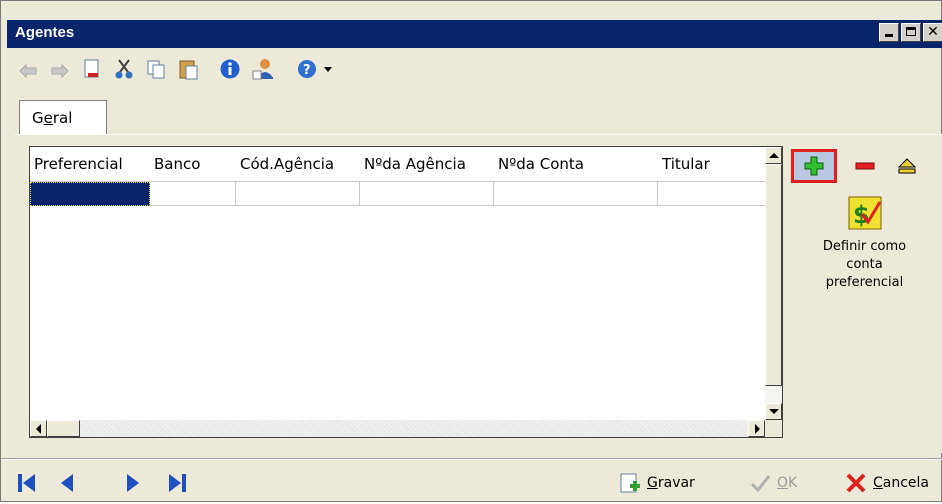  I want to click on vertical-scroll-thumb, so click(773, 275).